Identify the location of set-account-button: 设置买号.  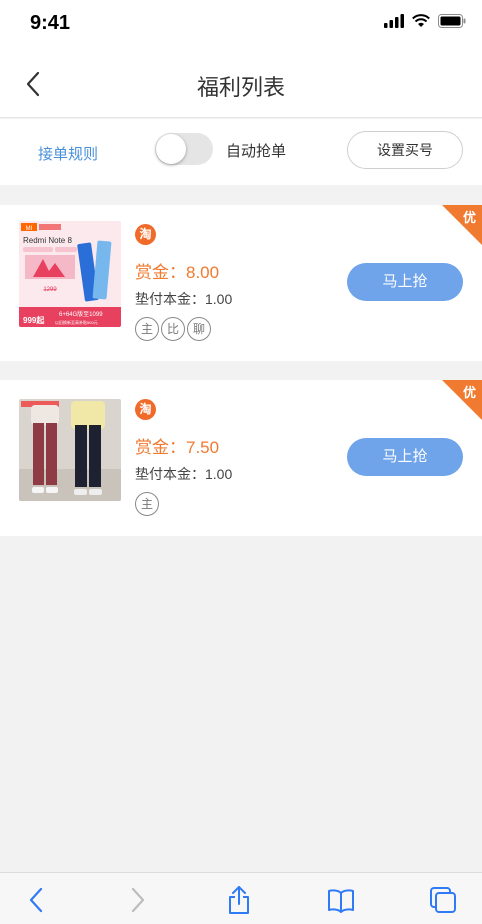
(405, 150).